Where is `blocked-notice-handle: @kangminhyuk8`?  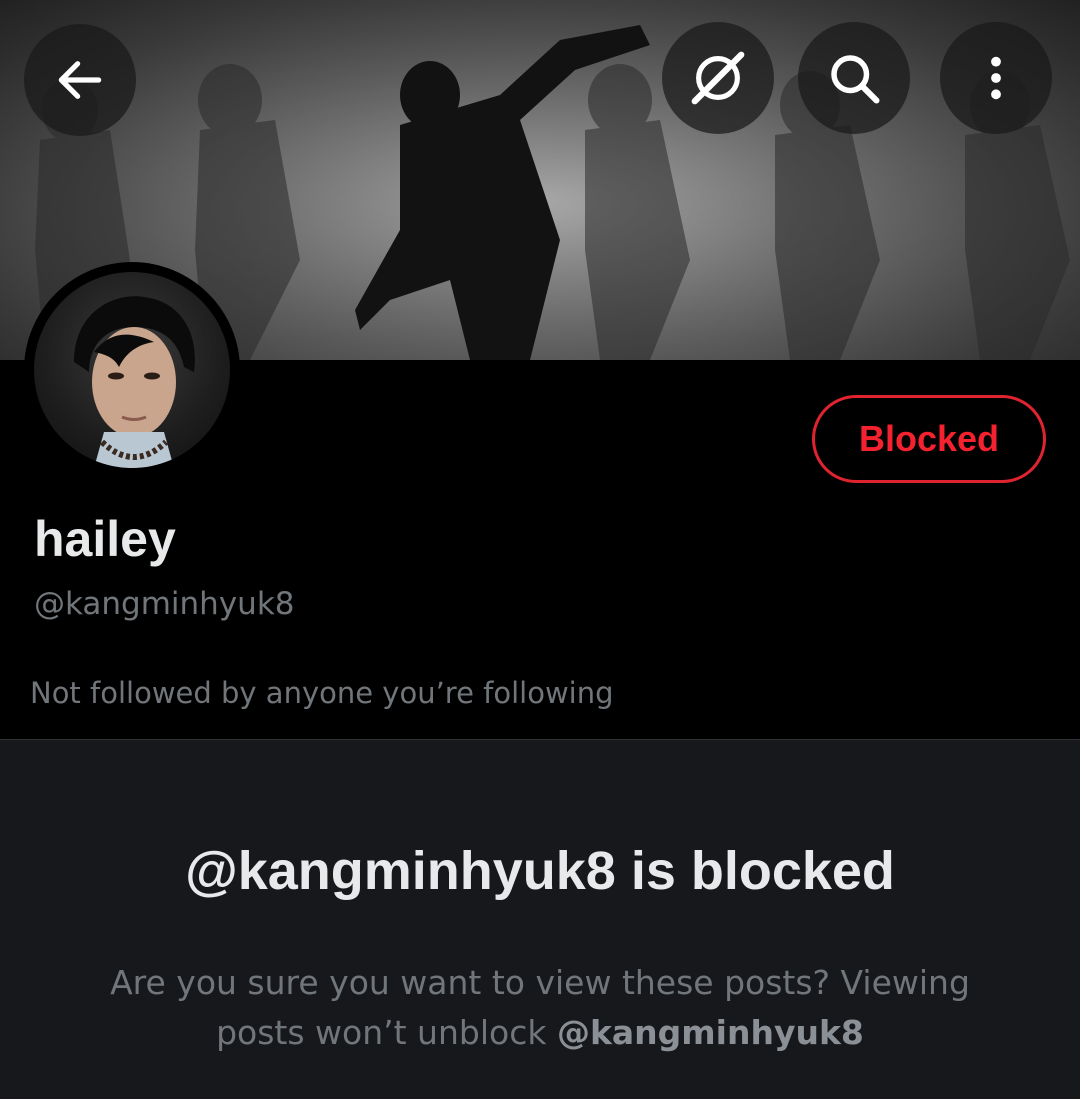 blocked-notice-handle: @kangminhyuk8 is located at coordinates (710, 1032).